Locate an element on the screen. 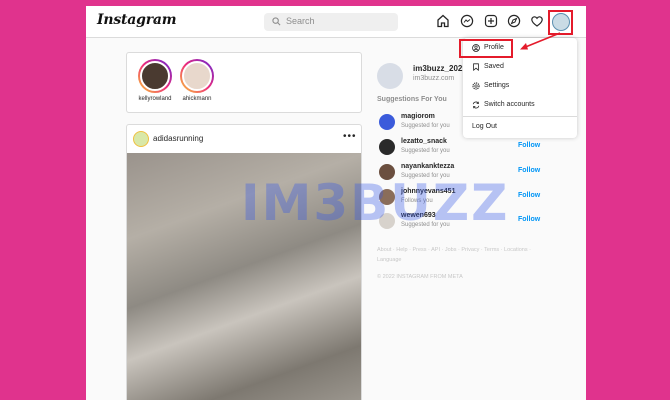  story-item: ahickmann is located at coordinates (197, 80).